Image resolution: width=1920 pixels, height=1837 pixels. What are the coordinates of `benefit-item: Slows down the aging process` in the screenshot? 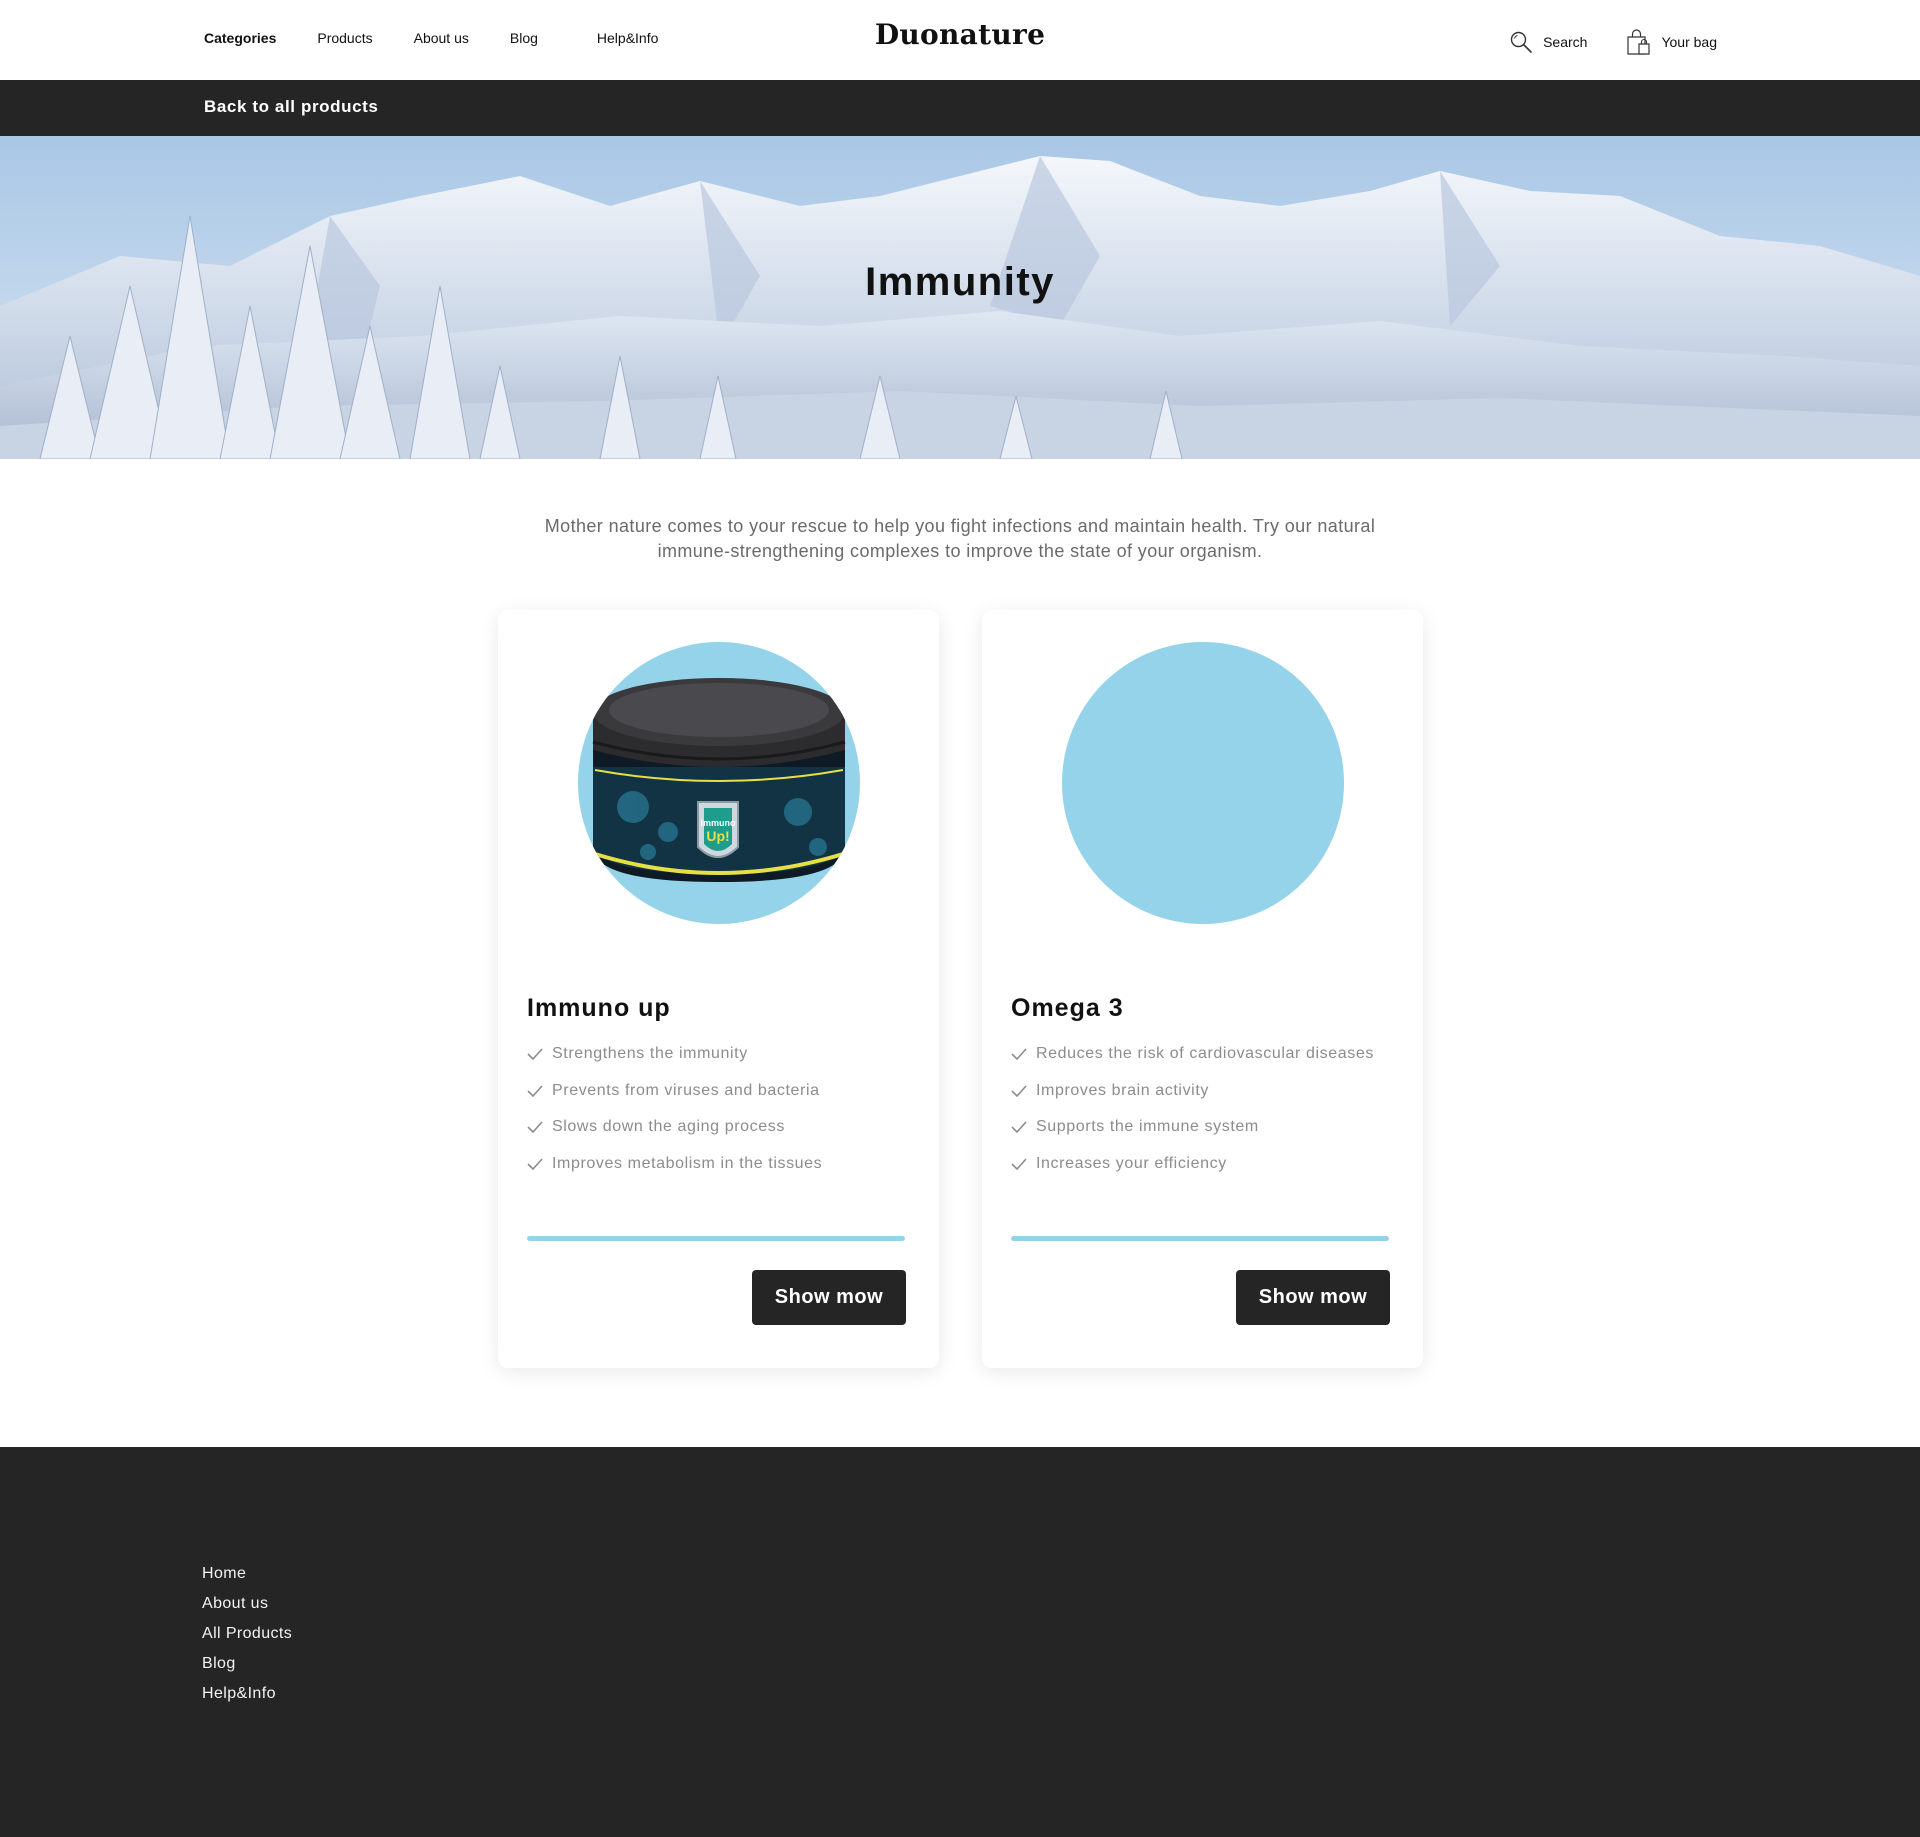 It's located at (674, 1127).